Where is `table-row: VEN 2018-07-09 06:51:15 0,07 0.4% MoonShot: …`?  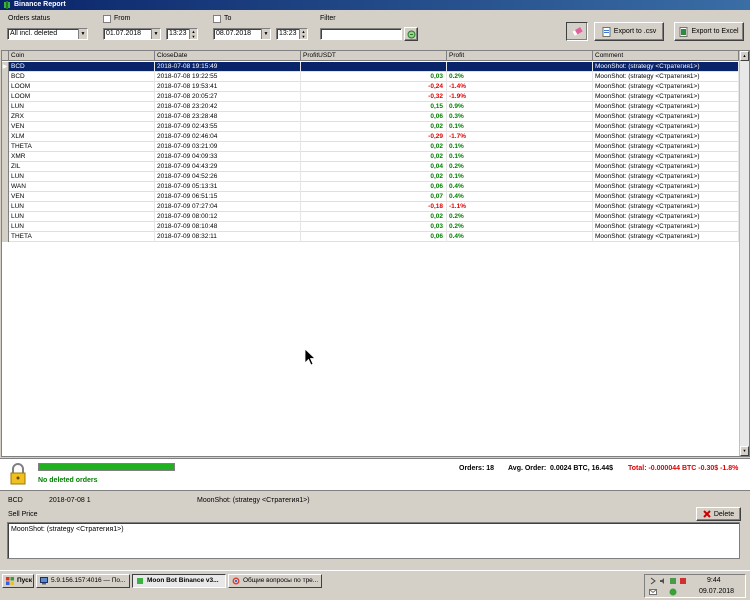 table-row: VEN 2018-07-09 06:51:15 0,07 0.4% MoonShot: … is located at coordinates (370, 197).